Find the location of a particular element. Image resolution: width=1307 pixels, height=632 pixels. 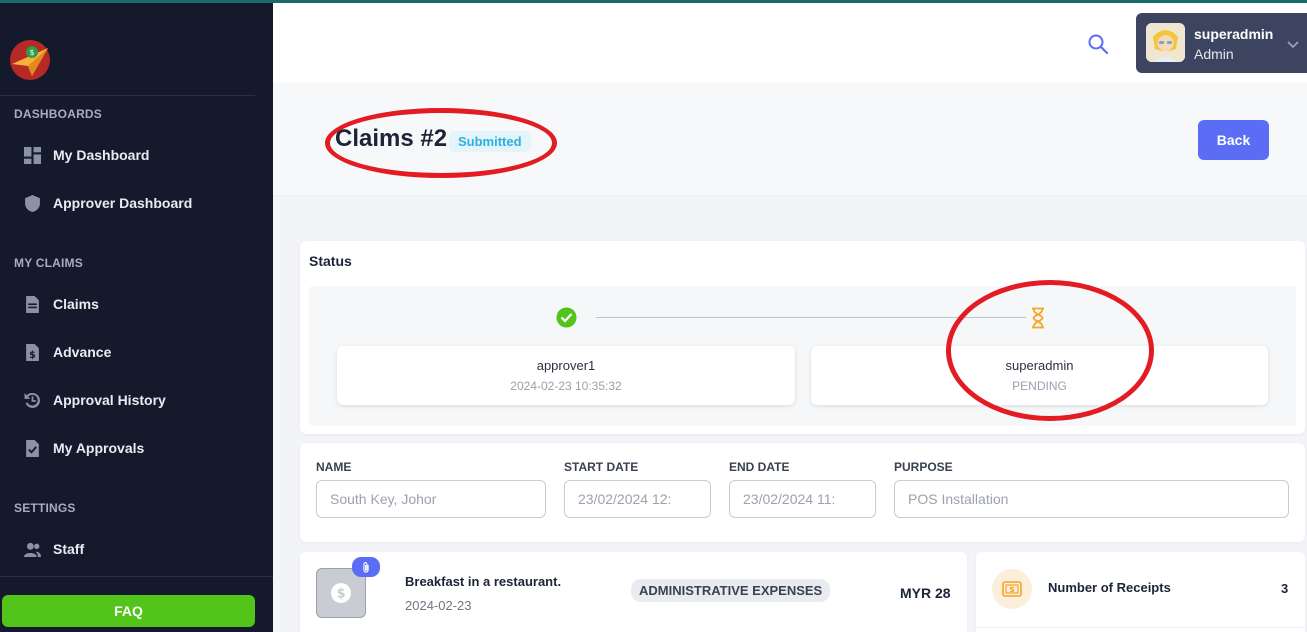

name-field is located at coordinates (431, 499).